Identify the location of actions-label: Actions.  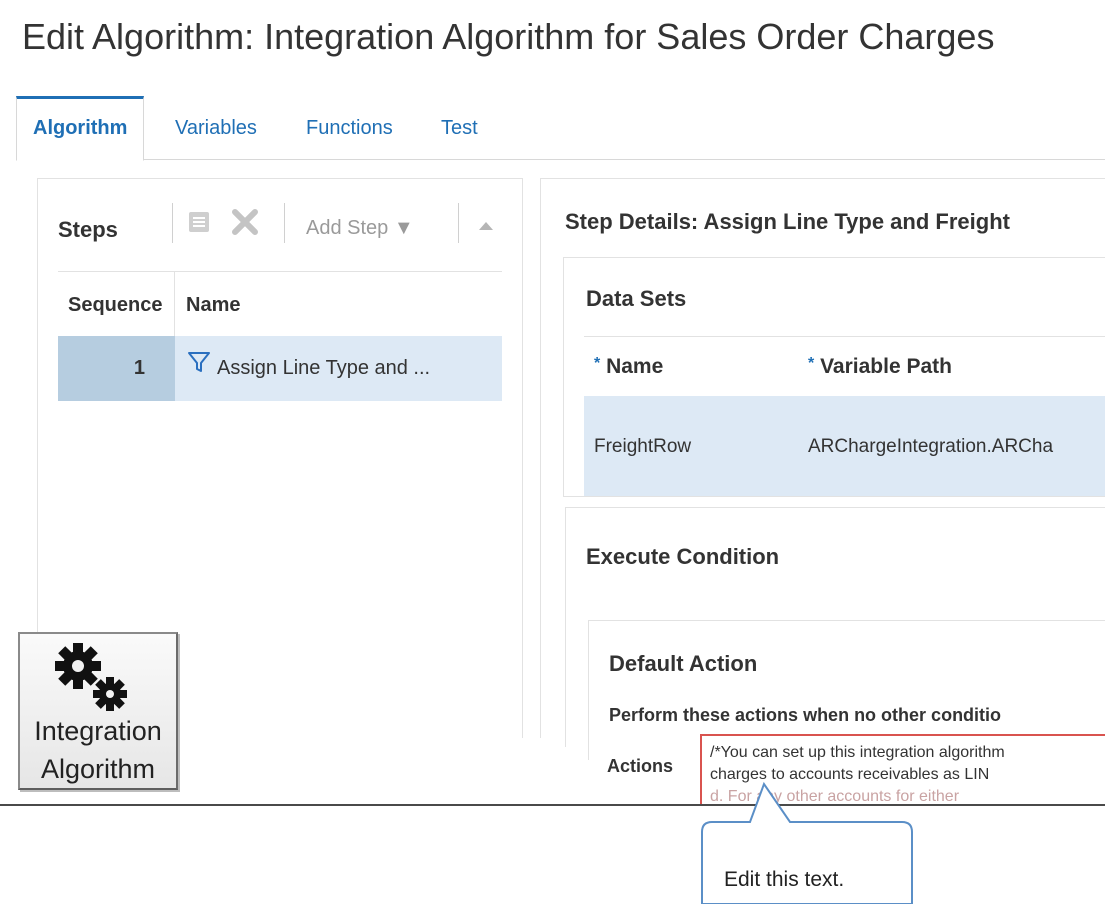
(640, 766).